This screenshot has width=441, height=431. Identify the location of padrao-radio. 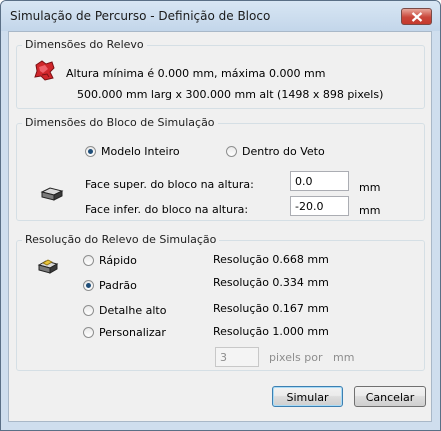
(88, 285).